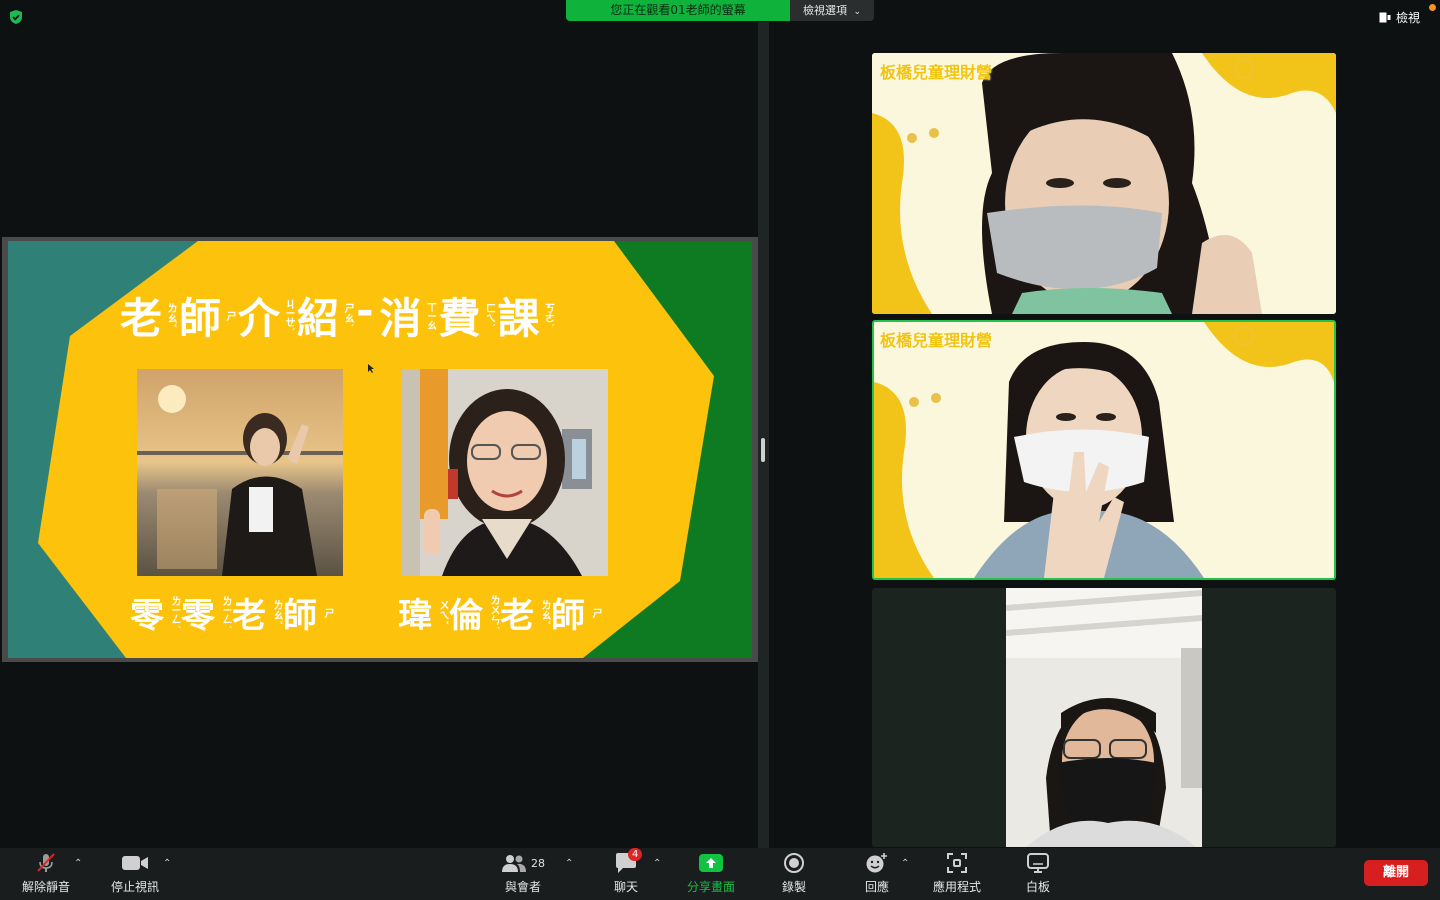 The width and height of the screenshot is (1440, 900). I want to click on whiteboard-icon, so click(1038, 863).